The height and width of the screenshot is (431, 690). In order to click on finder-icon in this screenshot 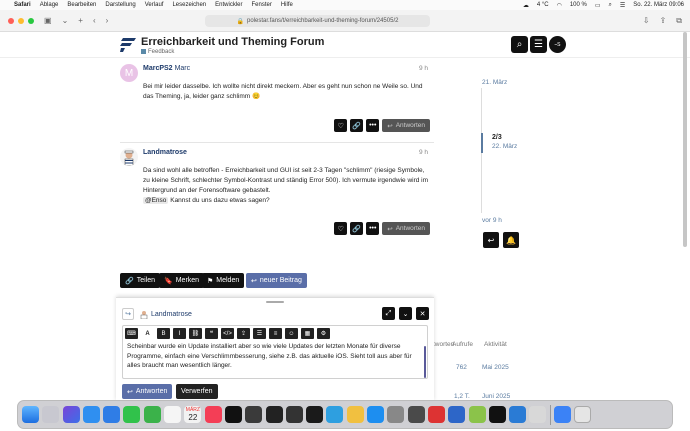, I will do `click(30, 414)`.